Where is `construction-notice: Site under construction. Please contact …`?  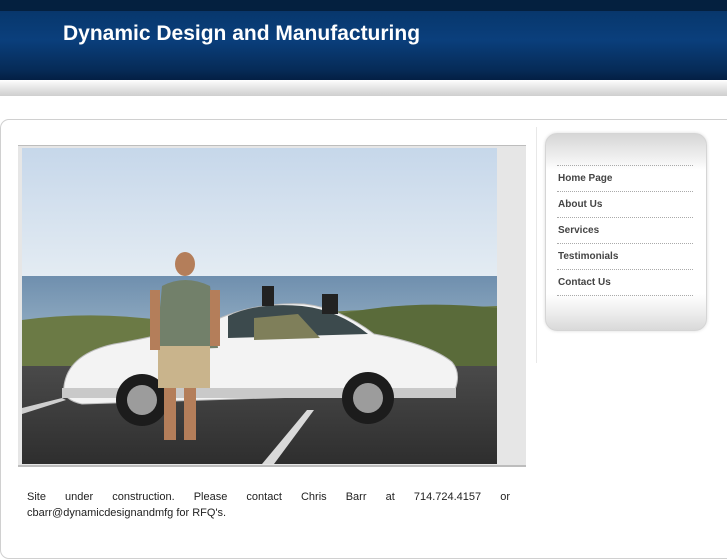 construction-notice: Site under construction. Please contact … is located at coordinates (268, 505).